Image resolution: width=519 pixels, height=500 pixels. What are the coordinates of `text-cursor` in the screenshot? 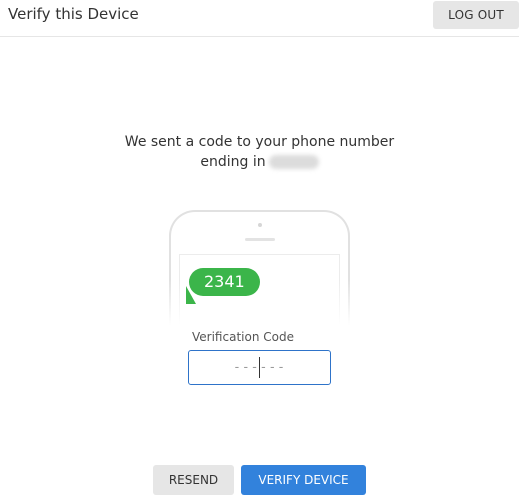 It's located at (259, 367).